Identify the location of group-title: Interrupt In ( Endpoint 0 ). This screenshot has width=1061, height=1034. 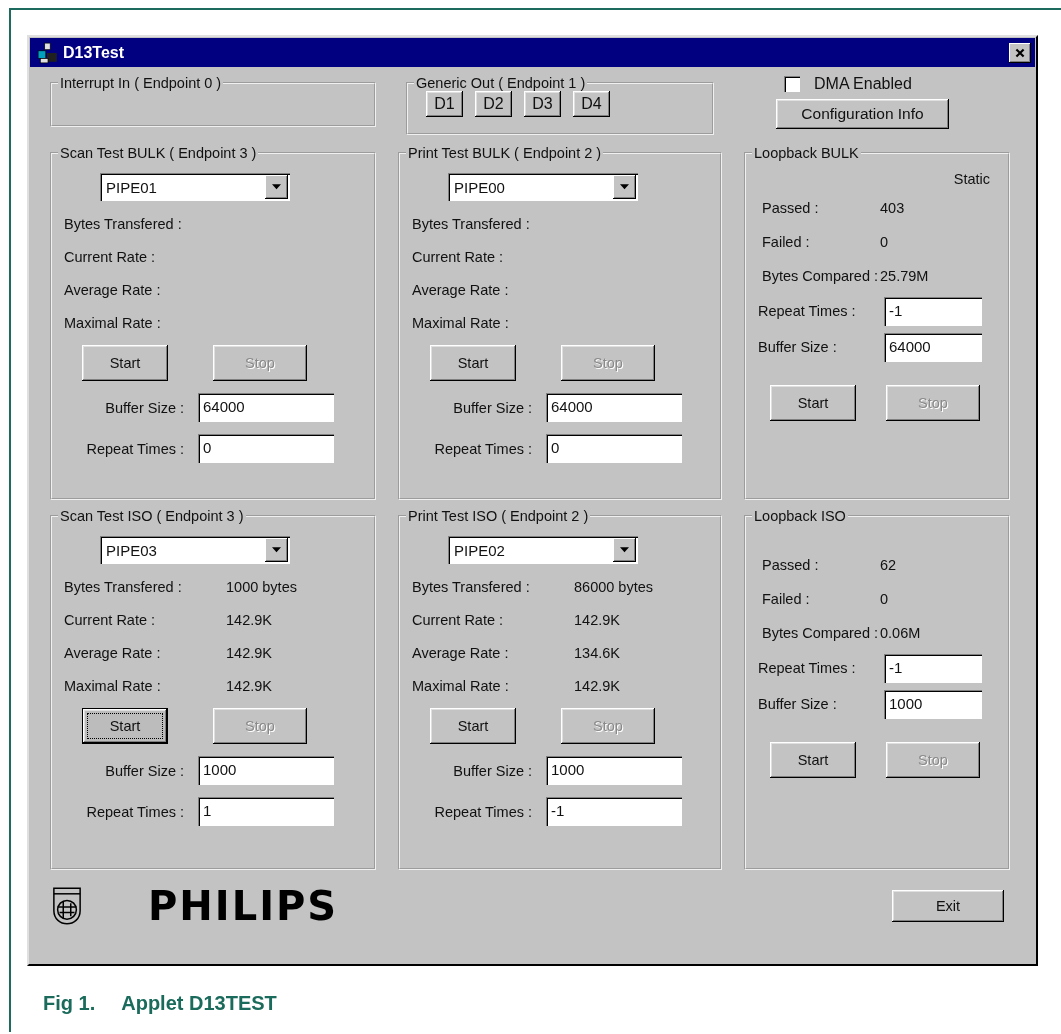
(141, 83).